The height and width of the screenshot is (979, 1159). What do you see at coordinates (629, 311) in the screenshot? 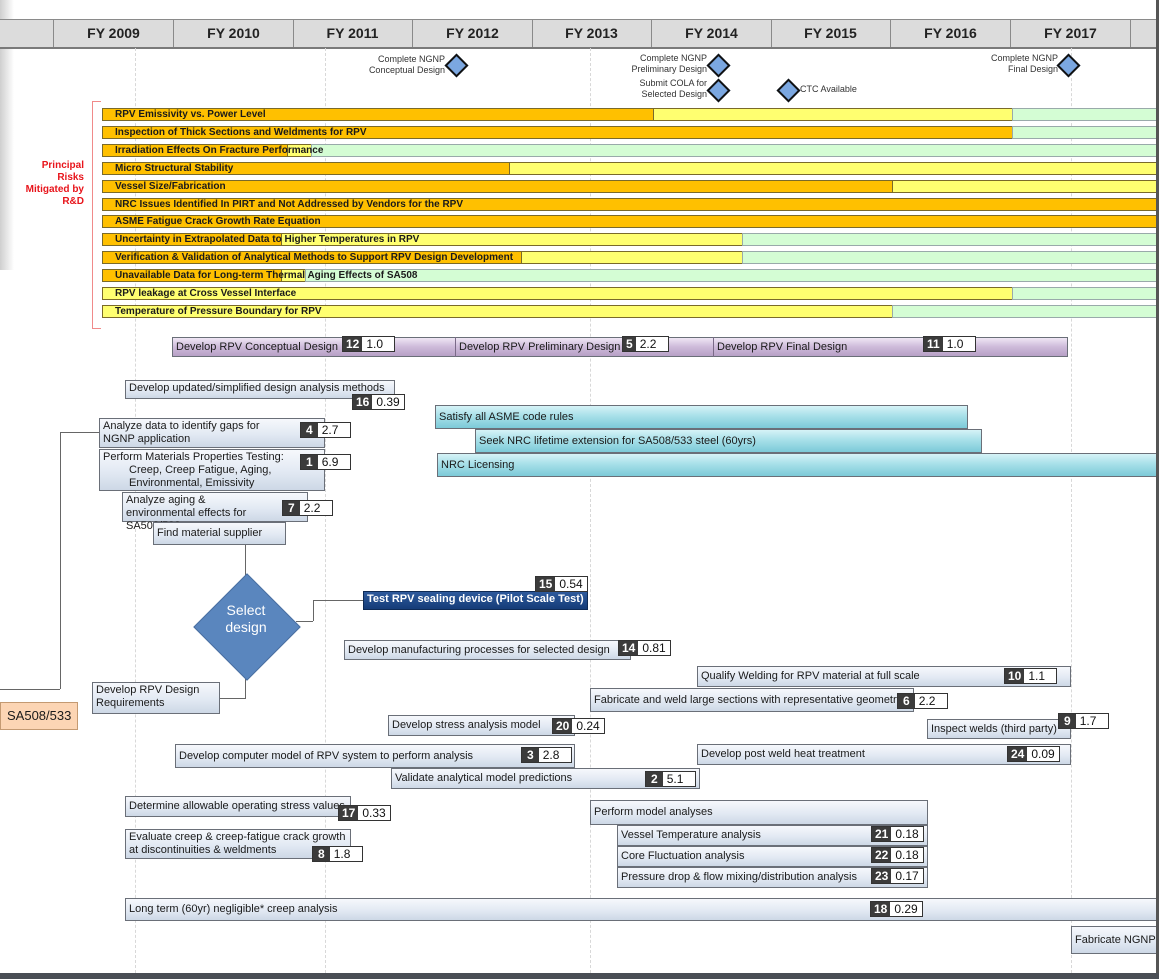
I see `risk-row: Temperature of Pressure Boundary for RPV` at bounding box center [629, 311].